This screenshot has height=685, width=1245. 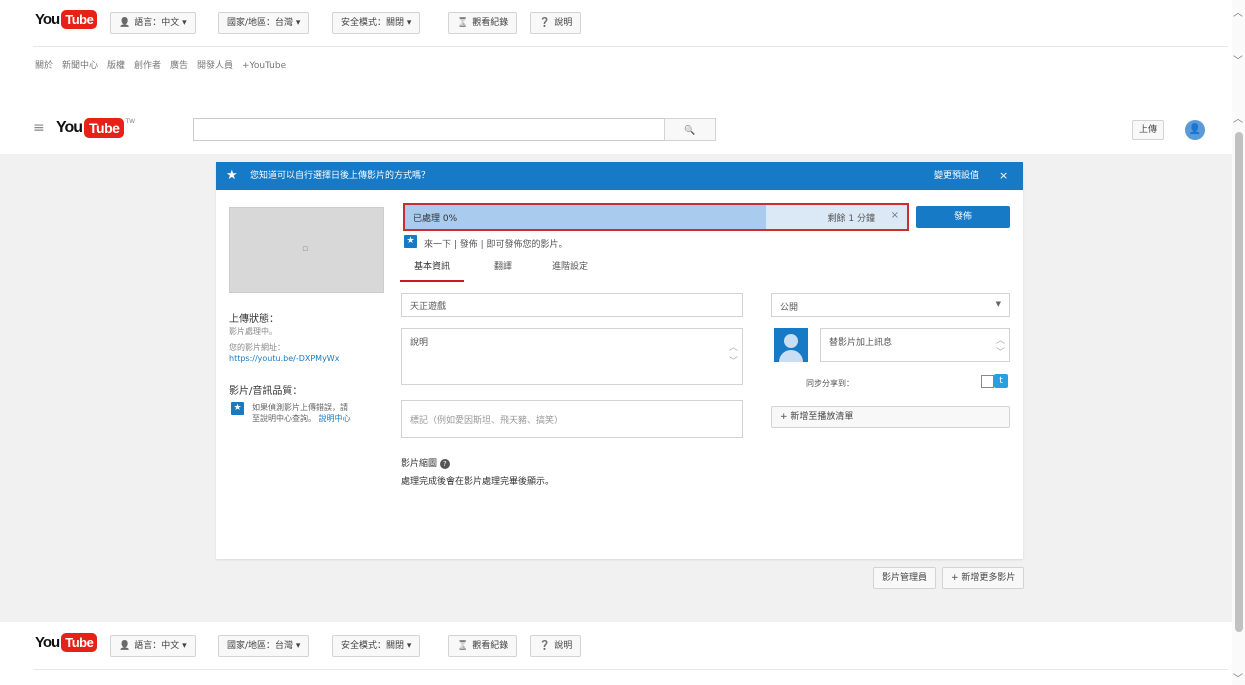 I want to click on chevron-down-icon: ▼, so click(x=998, y=304).